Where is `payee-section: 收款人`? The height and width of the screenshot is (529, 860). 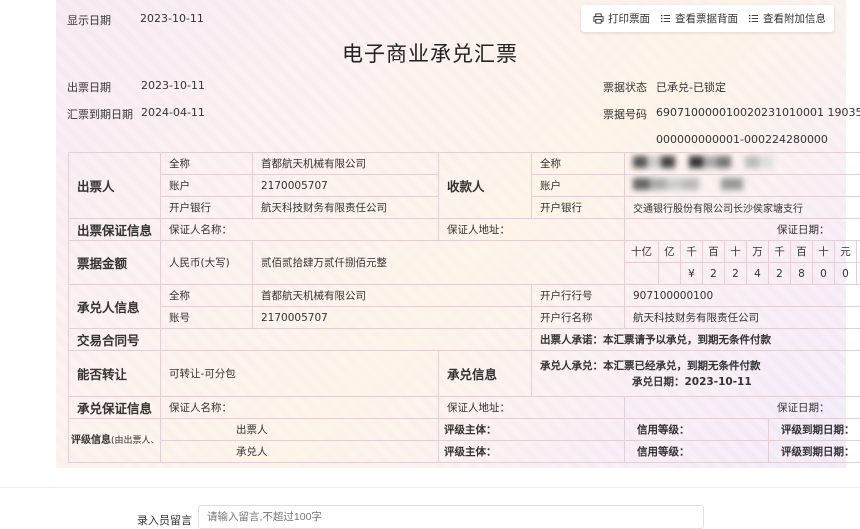 payee-section: 收款人 is located at coordinates (485, 186).